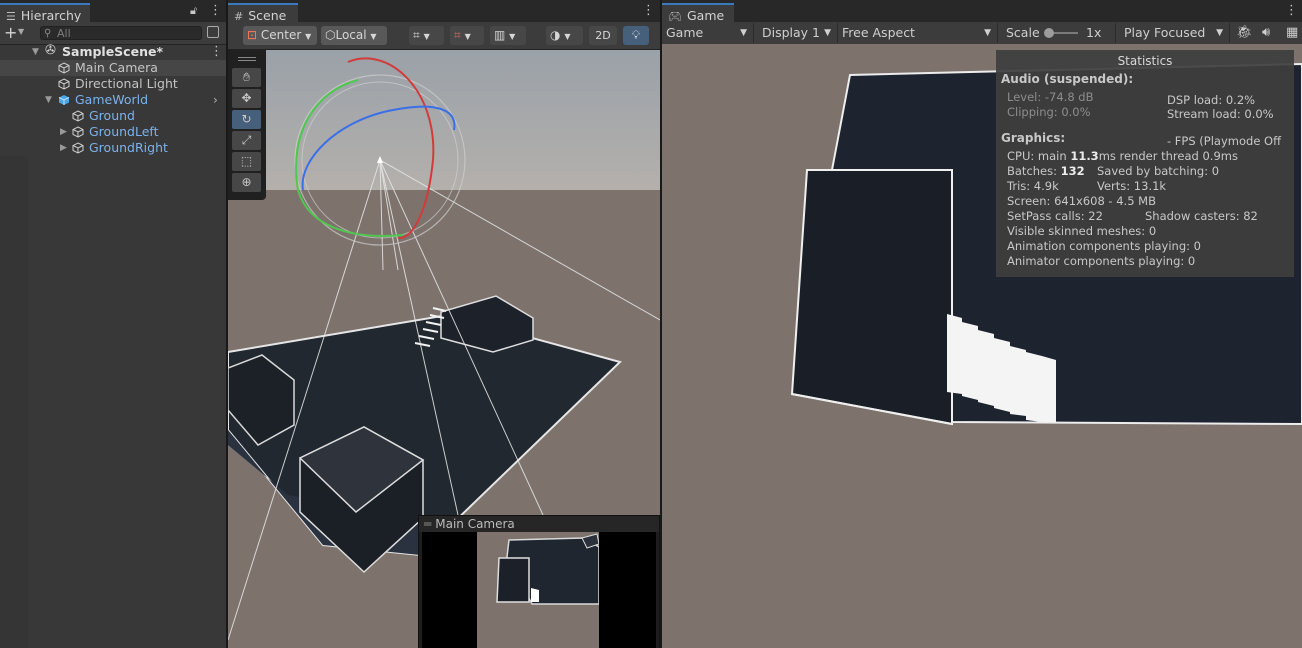 Image resolution: width=1302 pixels, height=648 pixels. I want to click on scene-name: SampleScene*, so click(112, 51).